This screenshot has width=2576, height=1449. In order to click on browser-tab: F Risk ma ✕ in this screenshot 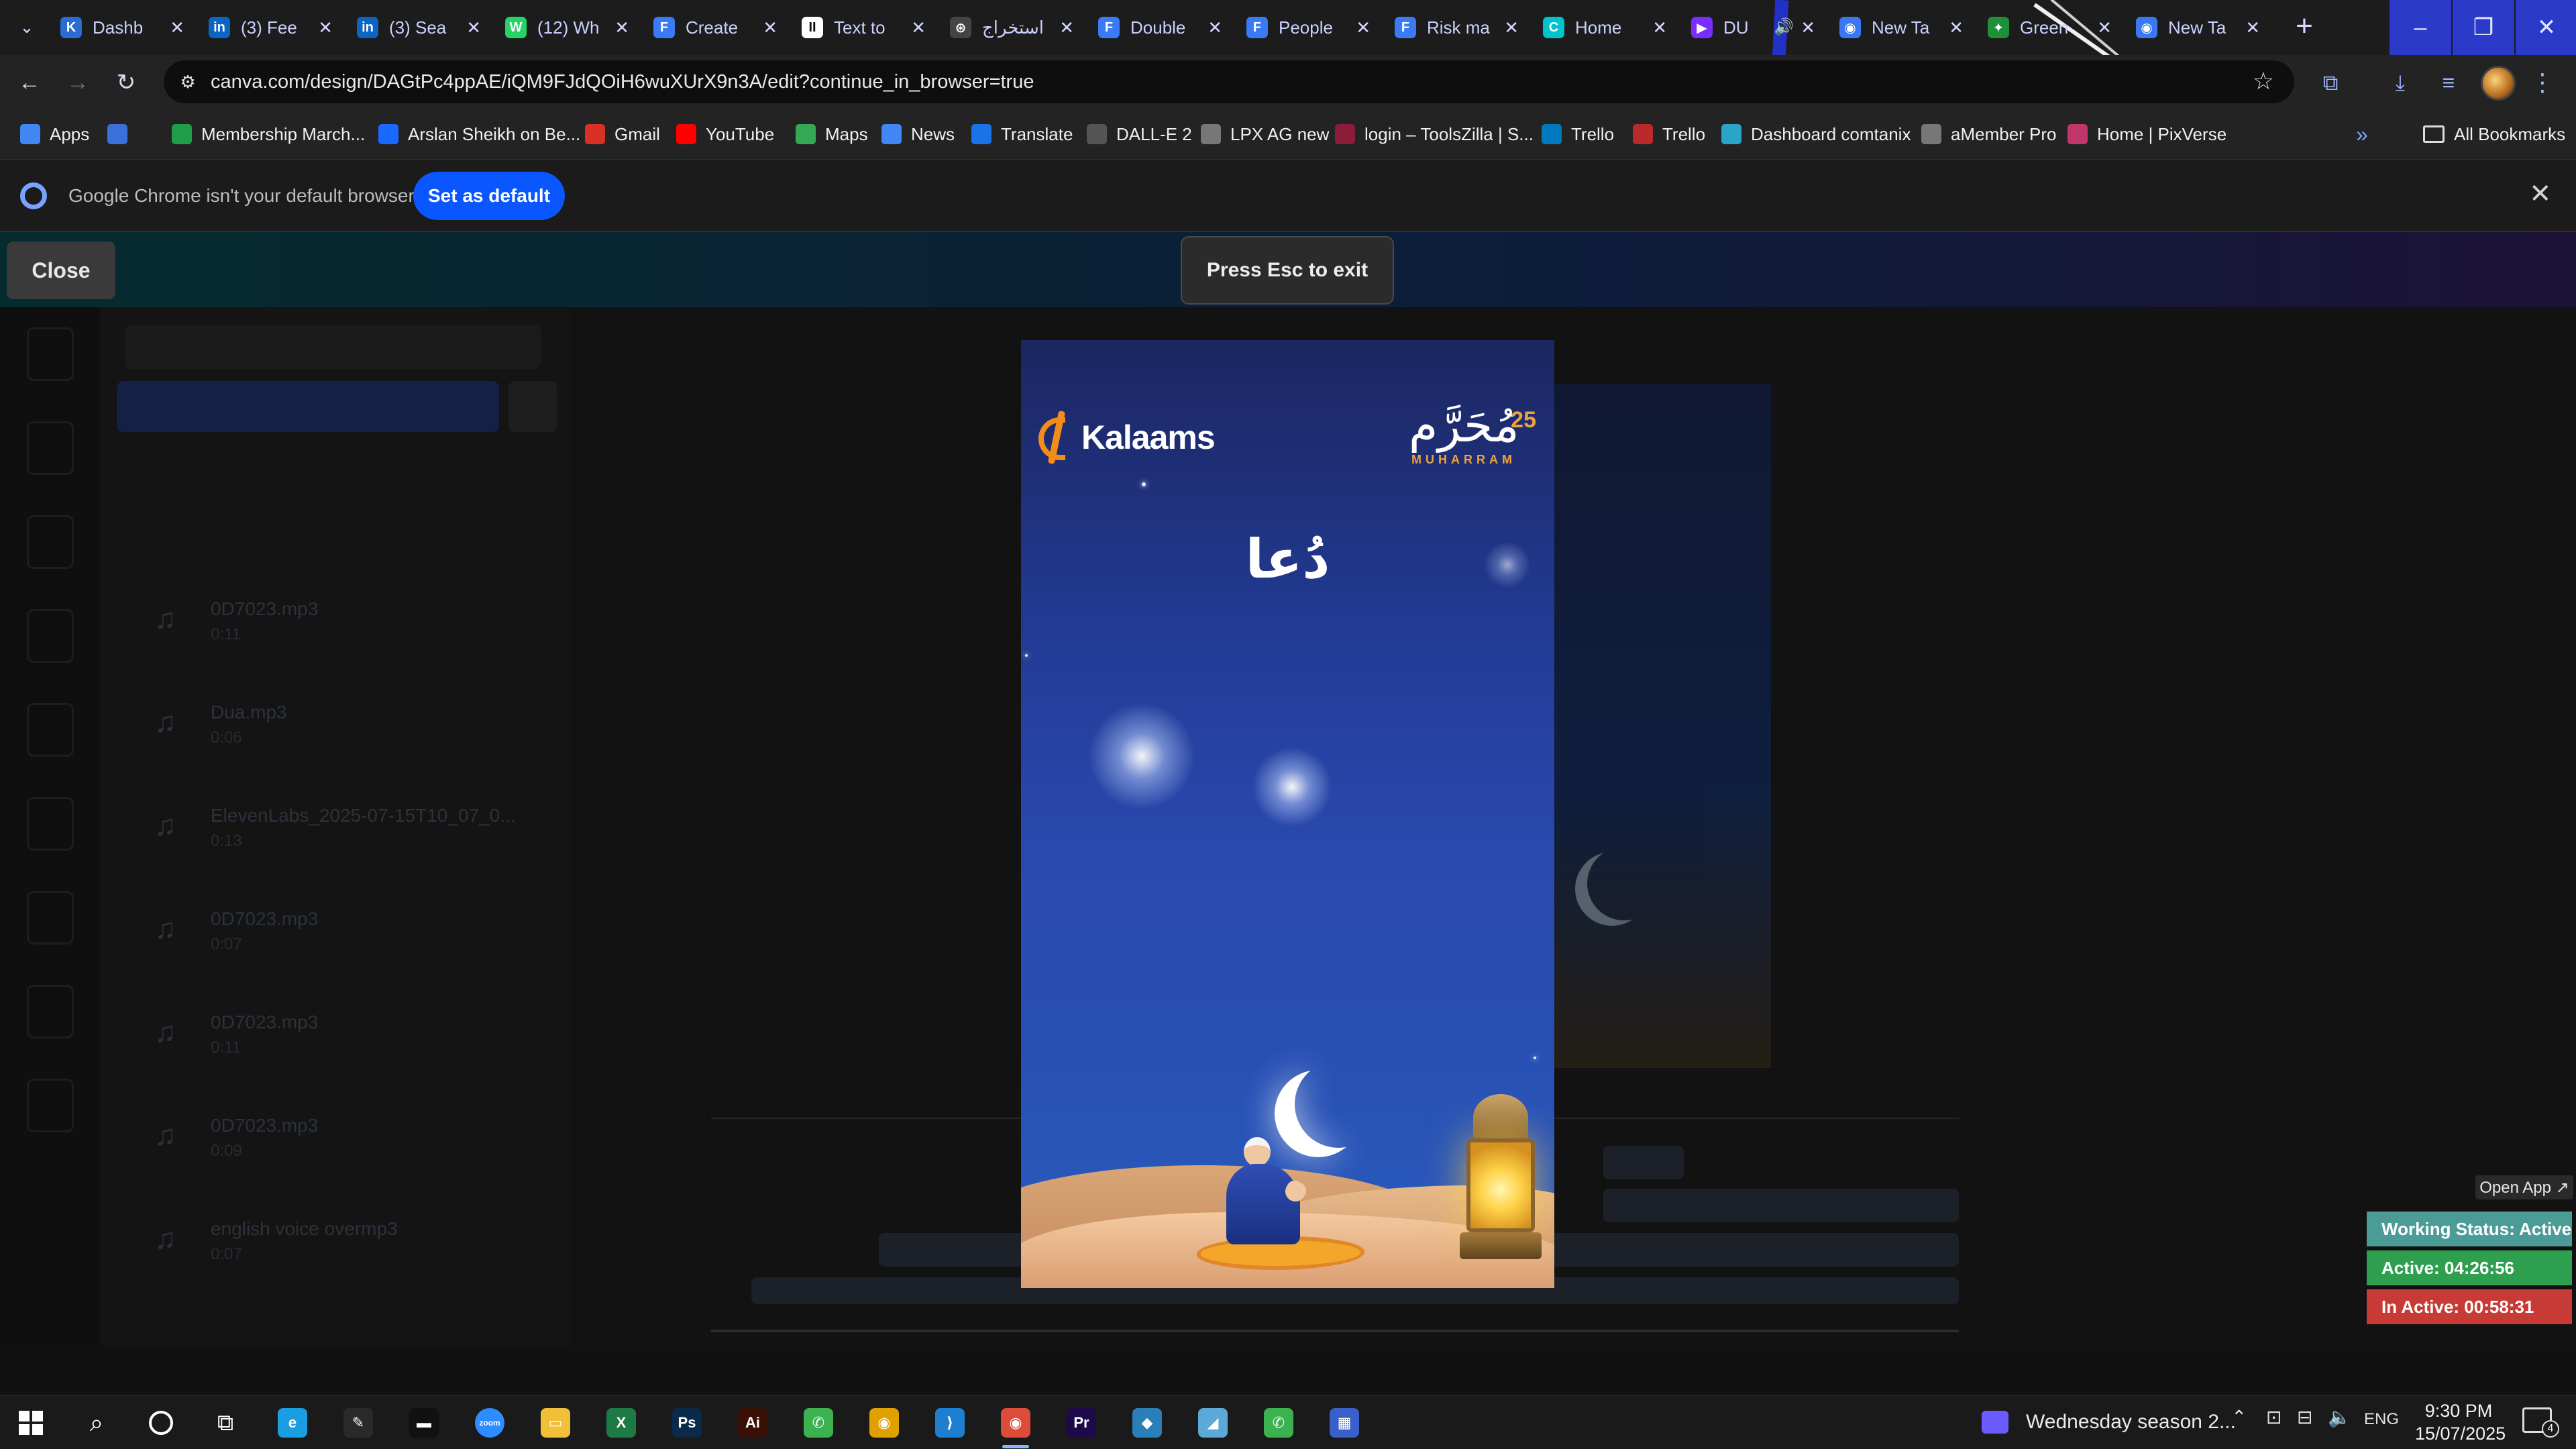, I will do `click(1458, 27)`.